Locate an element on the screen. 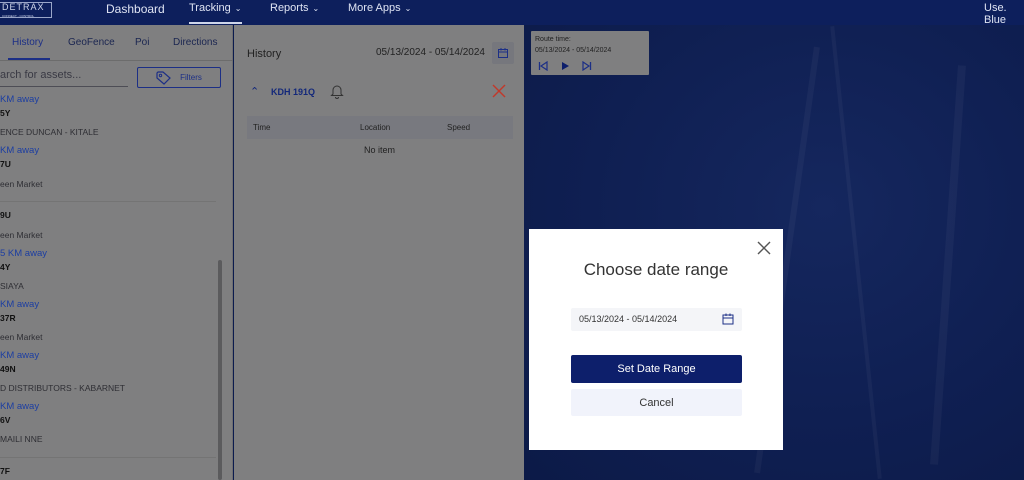 This screenshot has width=1024, height=480. calendar-button is located at coordinates (503, 53).